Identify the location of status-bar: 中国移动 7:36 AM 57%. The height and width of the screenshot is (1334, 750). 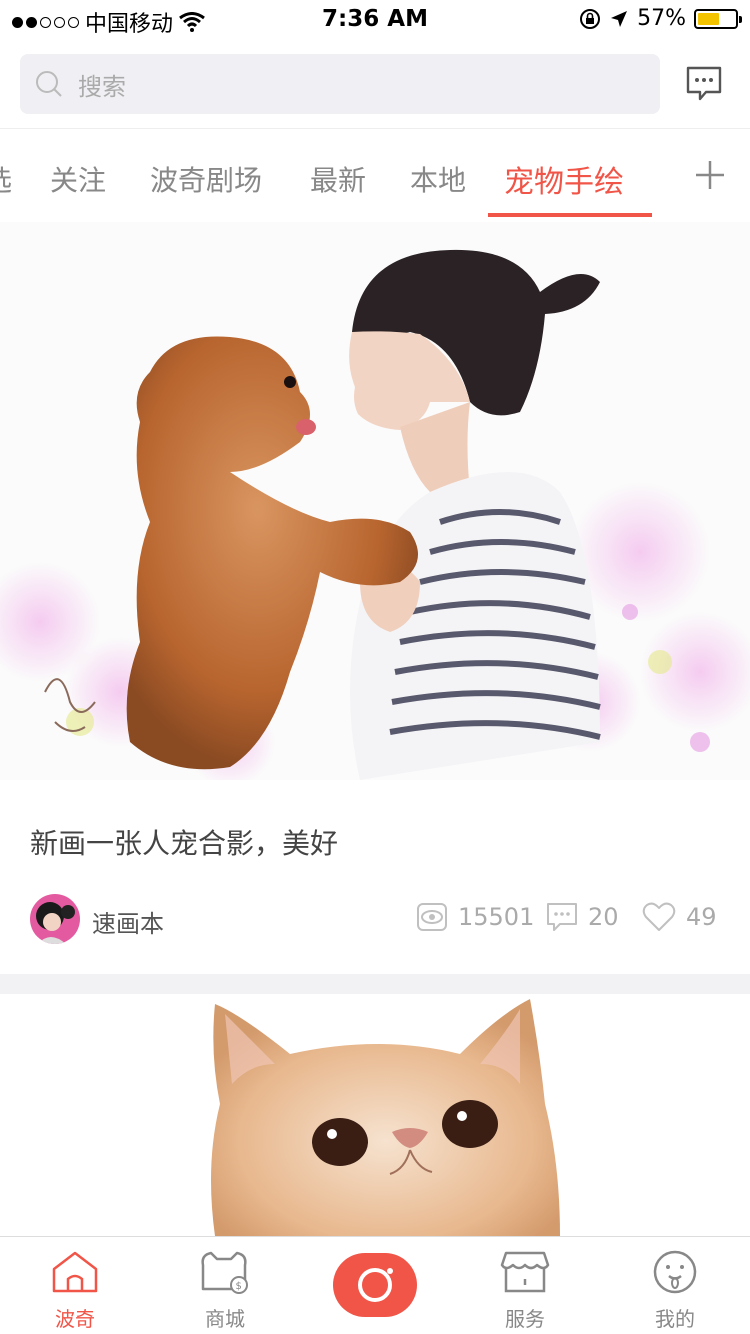
(375, 20).